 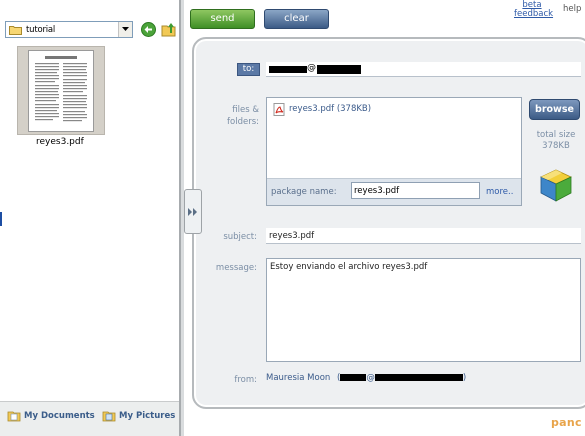 I want to click on sender-name: Mauresia Moon, so click(x=298, y=378).